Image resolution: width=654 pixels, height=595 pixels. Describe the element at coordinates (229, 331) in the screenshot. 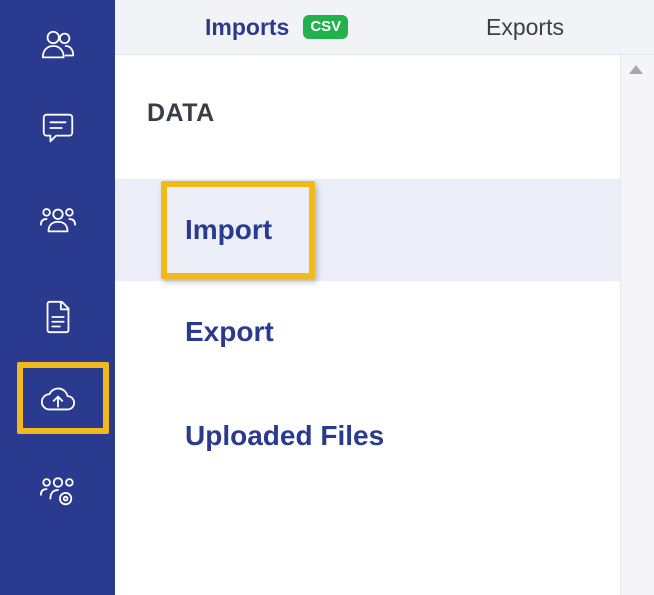

I see `menu-item-export-label: Export` at that location.